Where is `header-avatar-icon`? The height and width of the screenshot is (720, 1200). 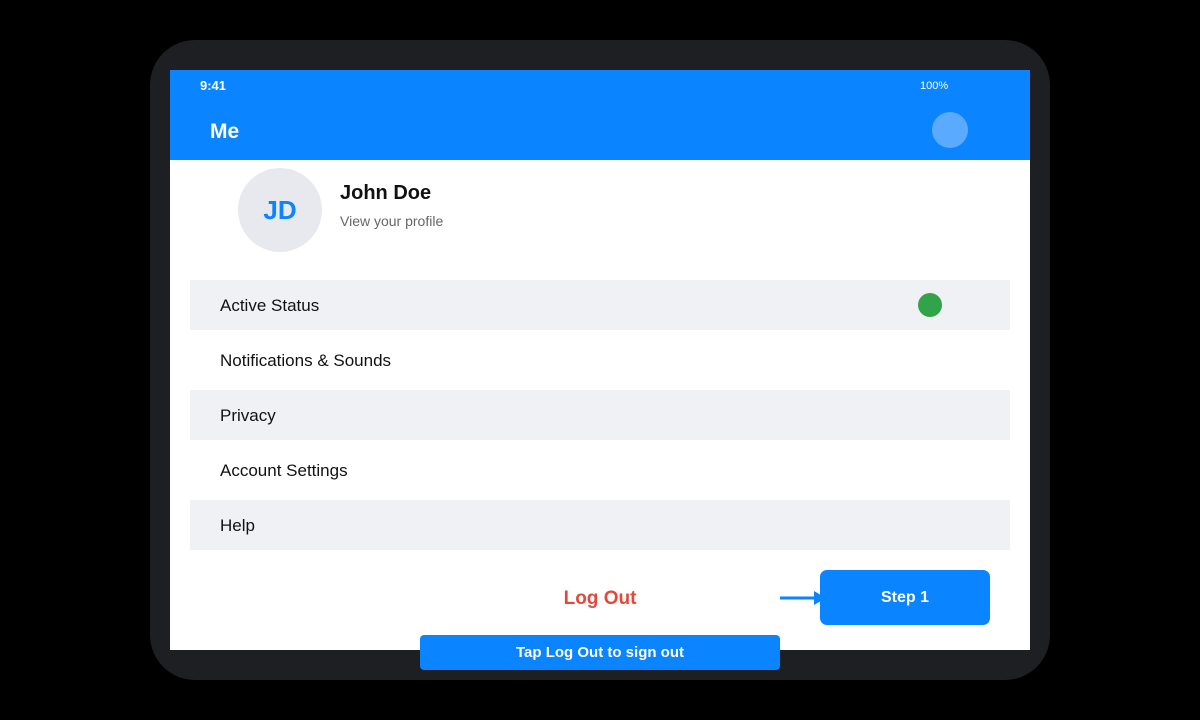
header-avatar-icon is located at coordinates (950, 130).